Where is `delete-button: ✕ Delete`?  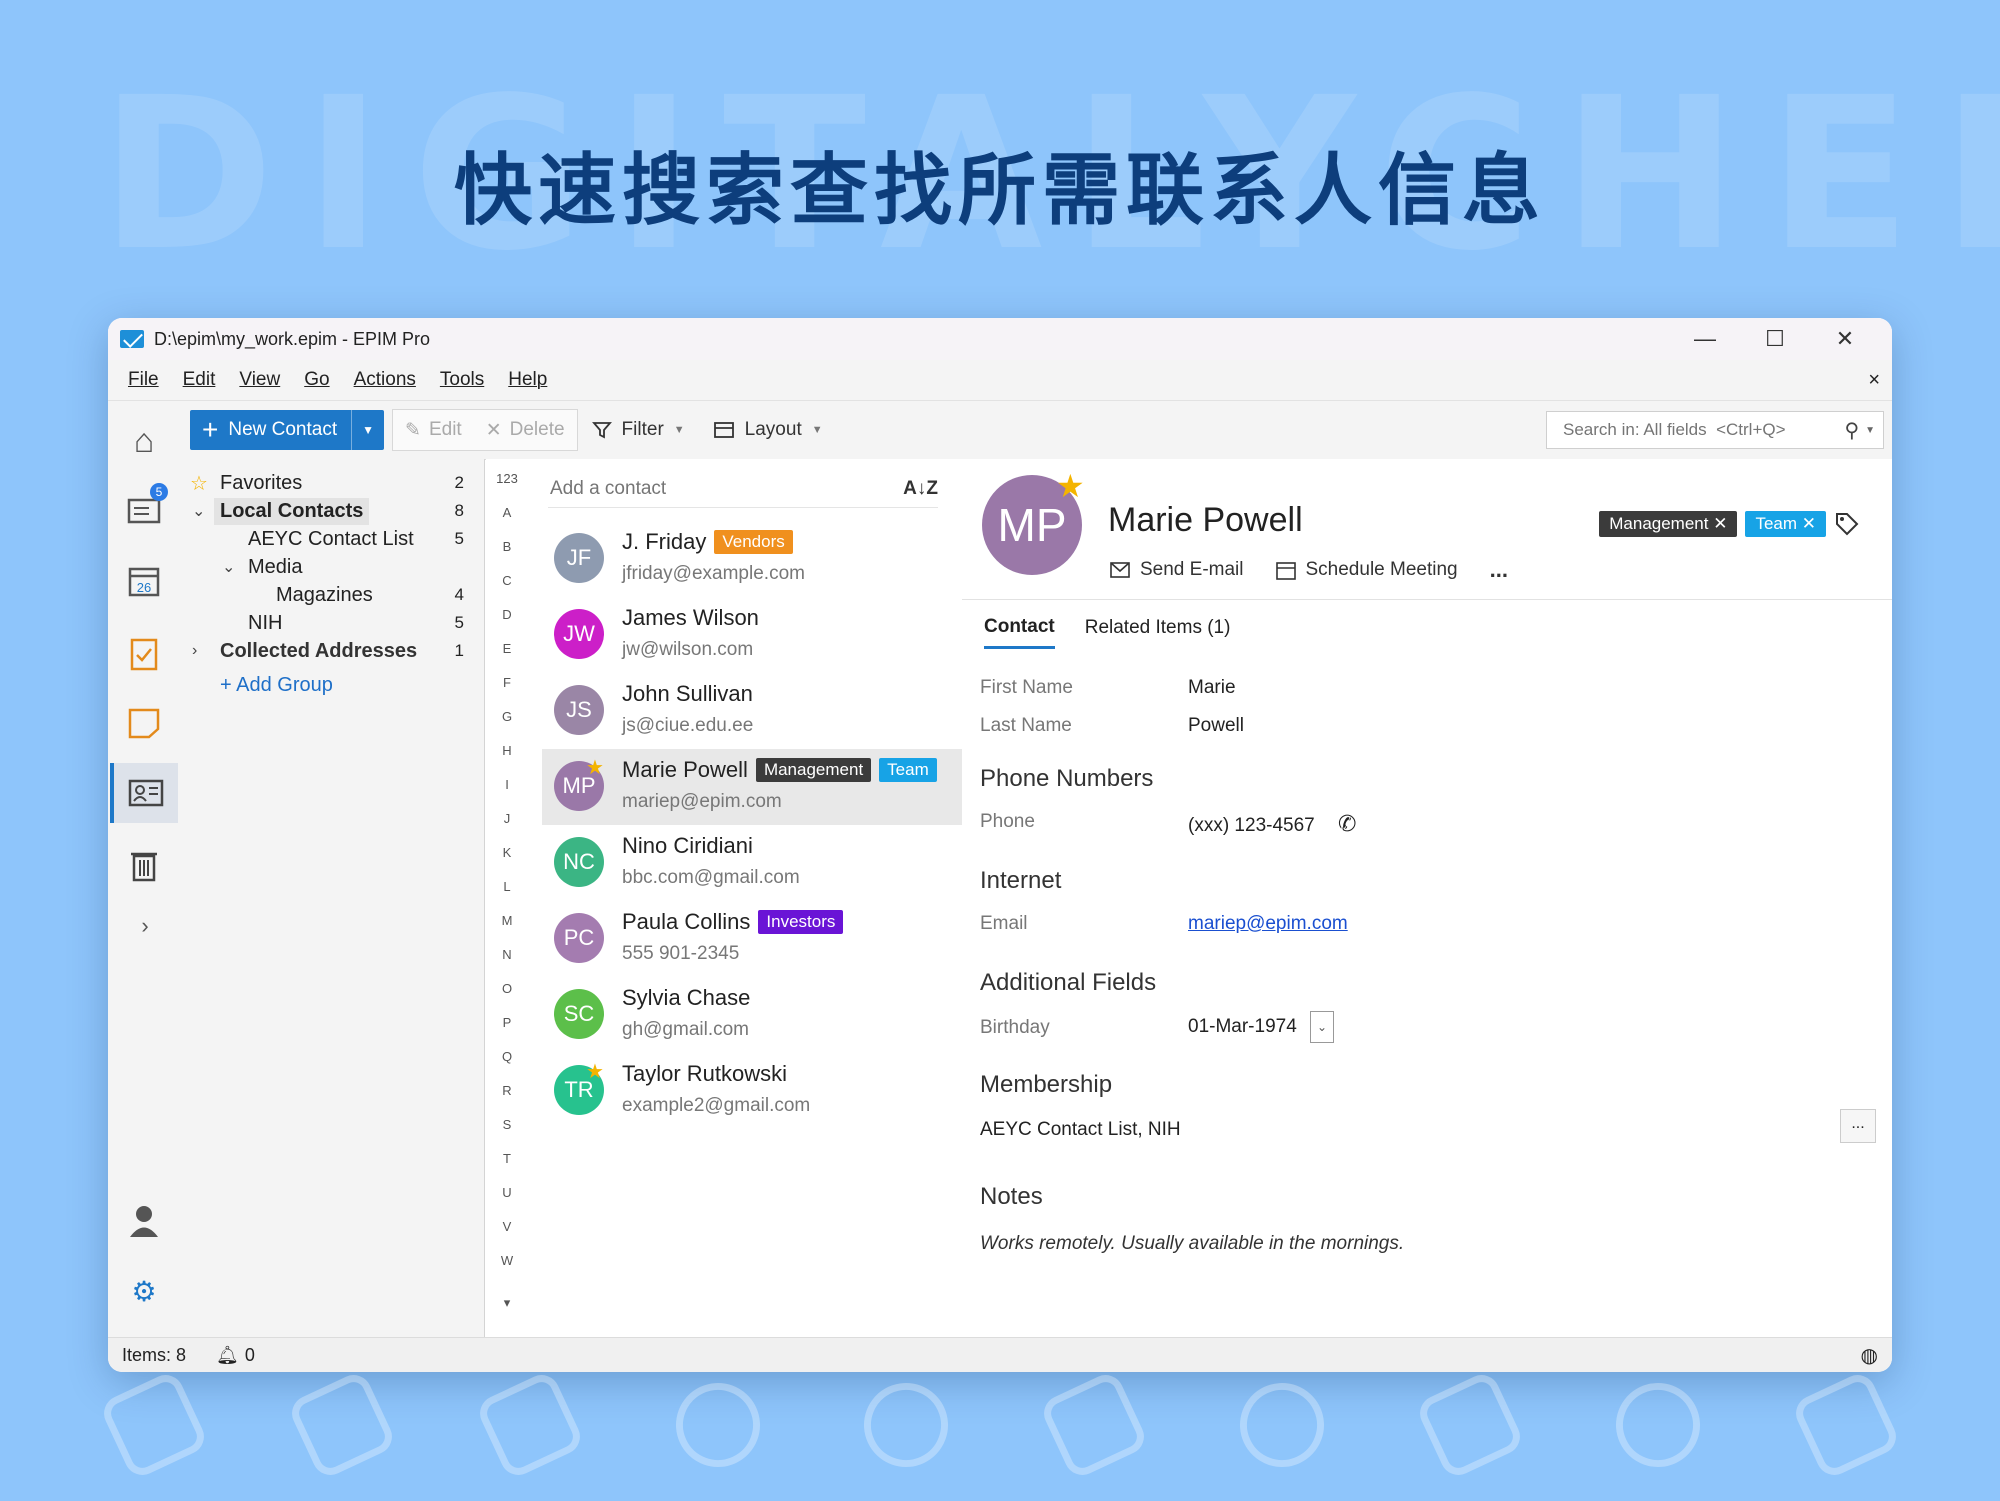
delete-button: ✕ Delete is located at coordinates (525, 430).